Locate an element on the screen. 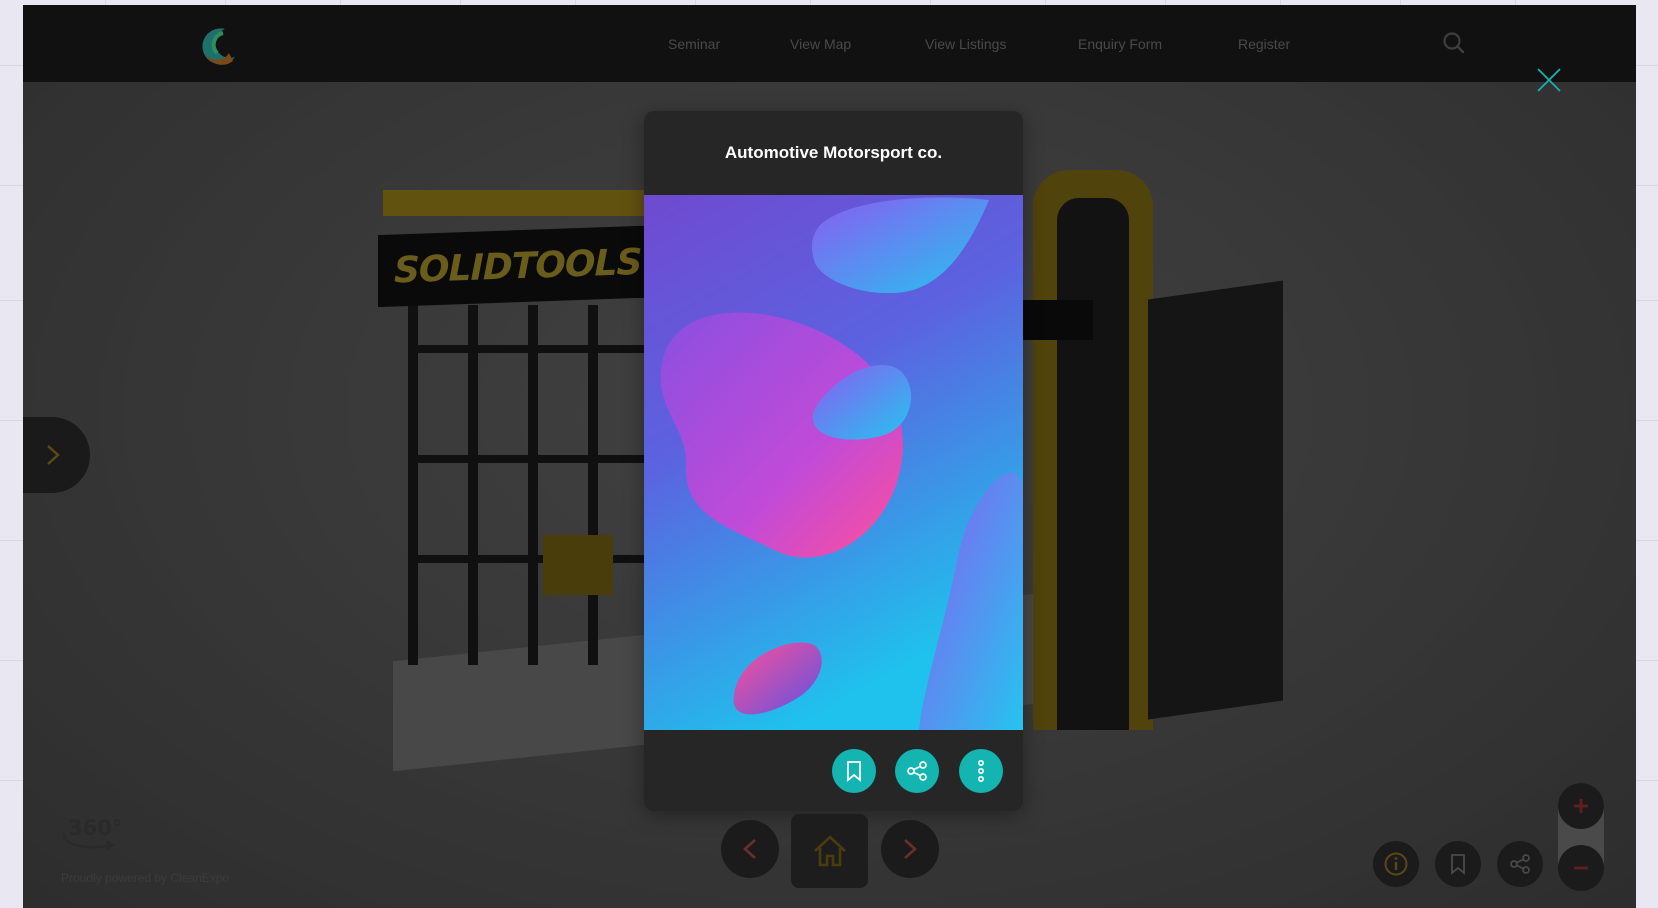 This screenshot has width=1658, height=908. more-options-button is located at coordinates (981, 771).